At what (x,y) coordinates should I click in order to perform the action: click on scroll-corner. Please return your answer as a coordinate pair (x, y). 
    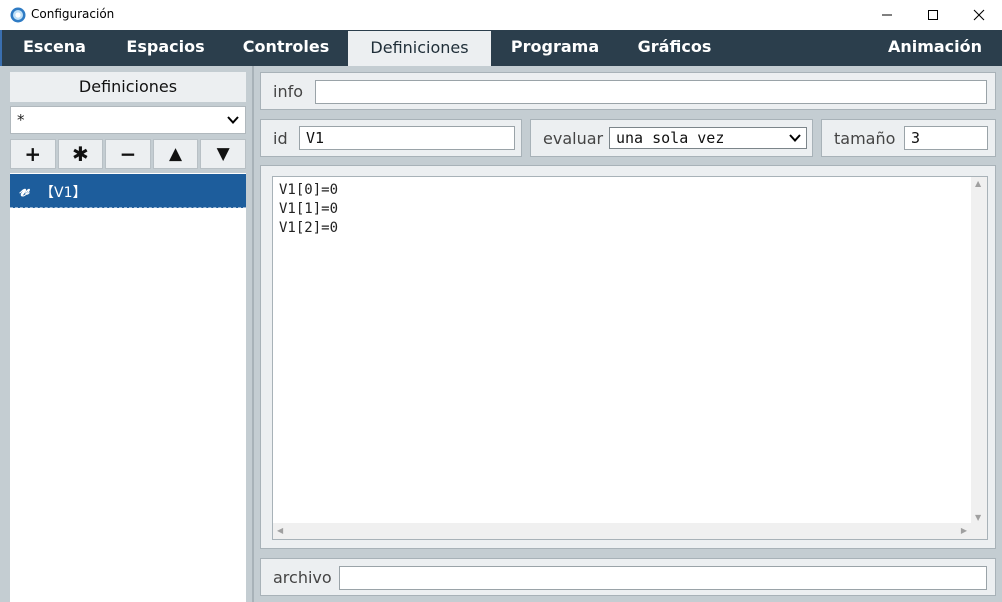
    Looking at the image, I should click on (979, 531).